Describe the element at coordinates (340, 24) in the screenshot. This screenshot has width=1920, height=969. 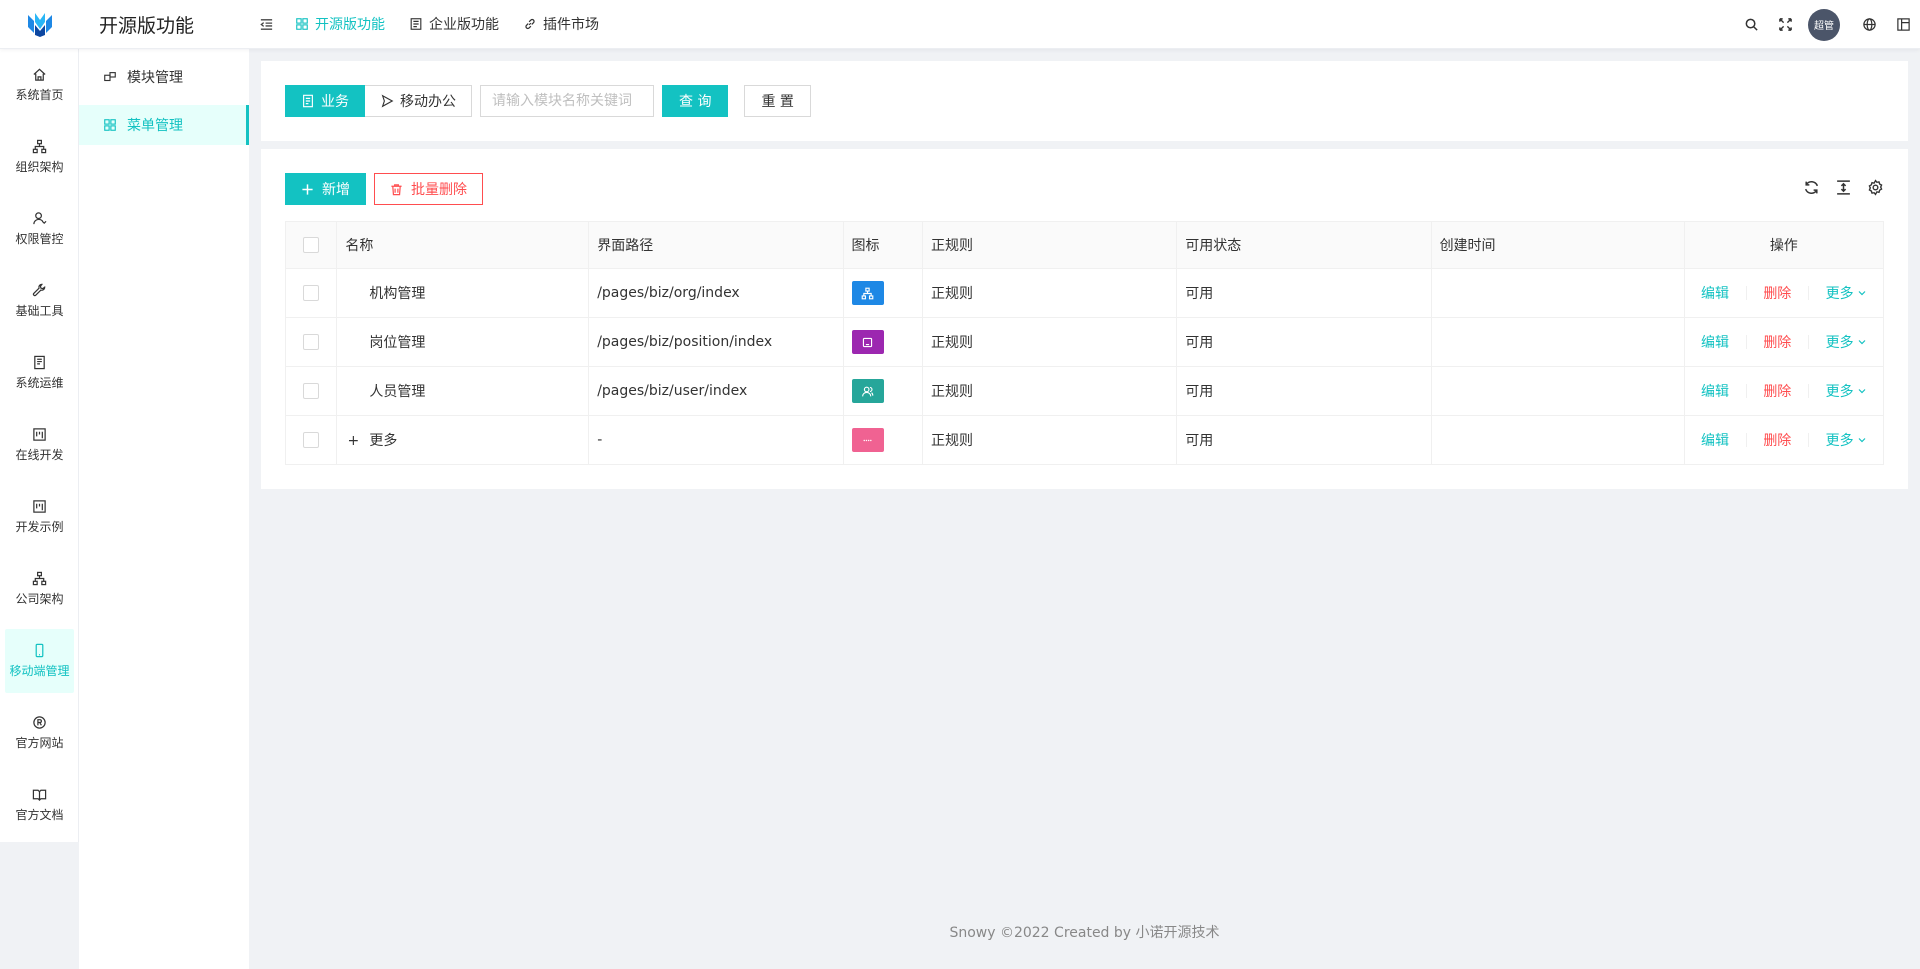
I see `topnav-item-open-source: 开源版功能` at that location.